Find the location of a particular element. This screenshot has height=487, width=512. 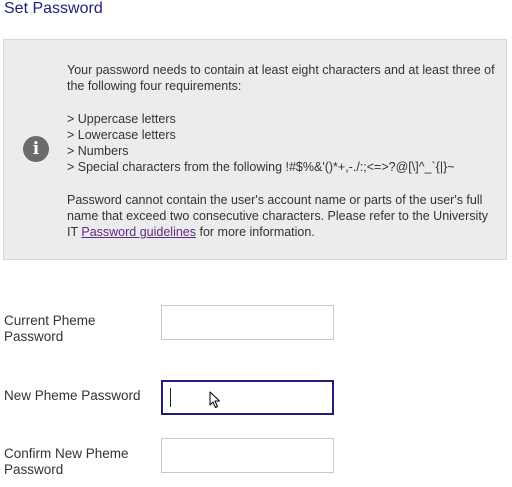

confirm-password-label: Confirm New Pheme Password is located at coordinates (66, 461).